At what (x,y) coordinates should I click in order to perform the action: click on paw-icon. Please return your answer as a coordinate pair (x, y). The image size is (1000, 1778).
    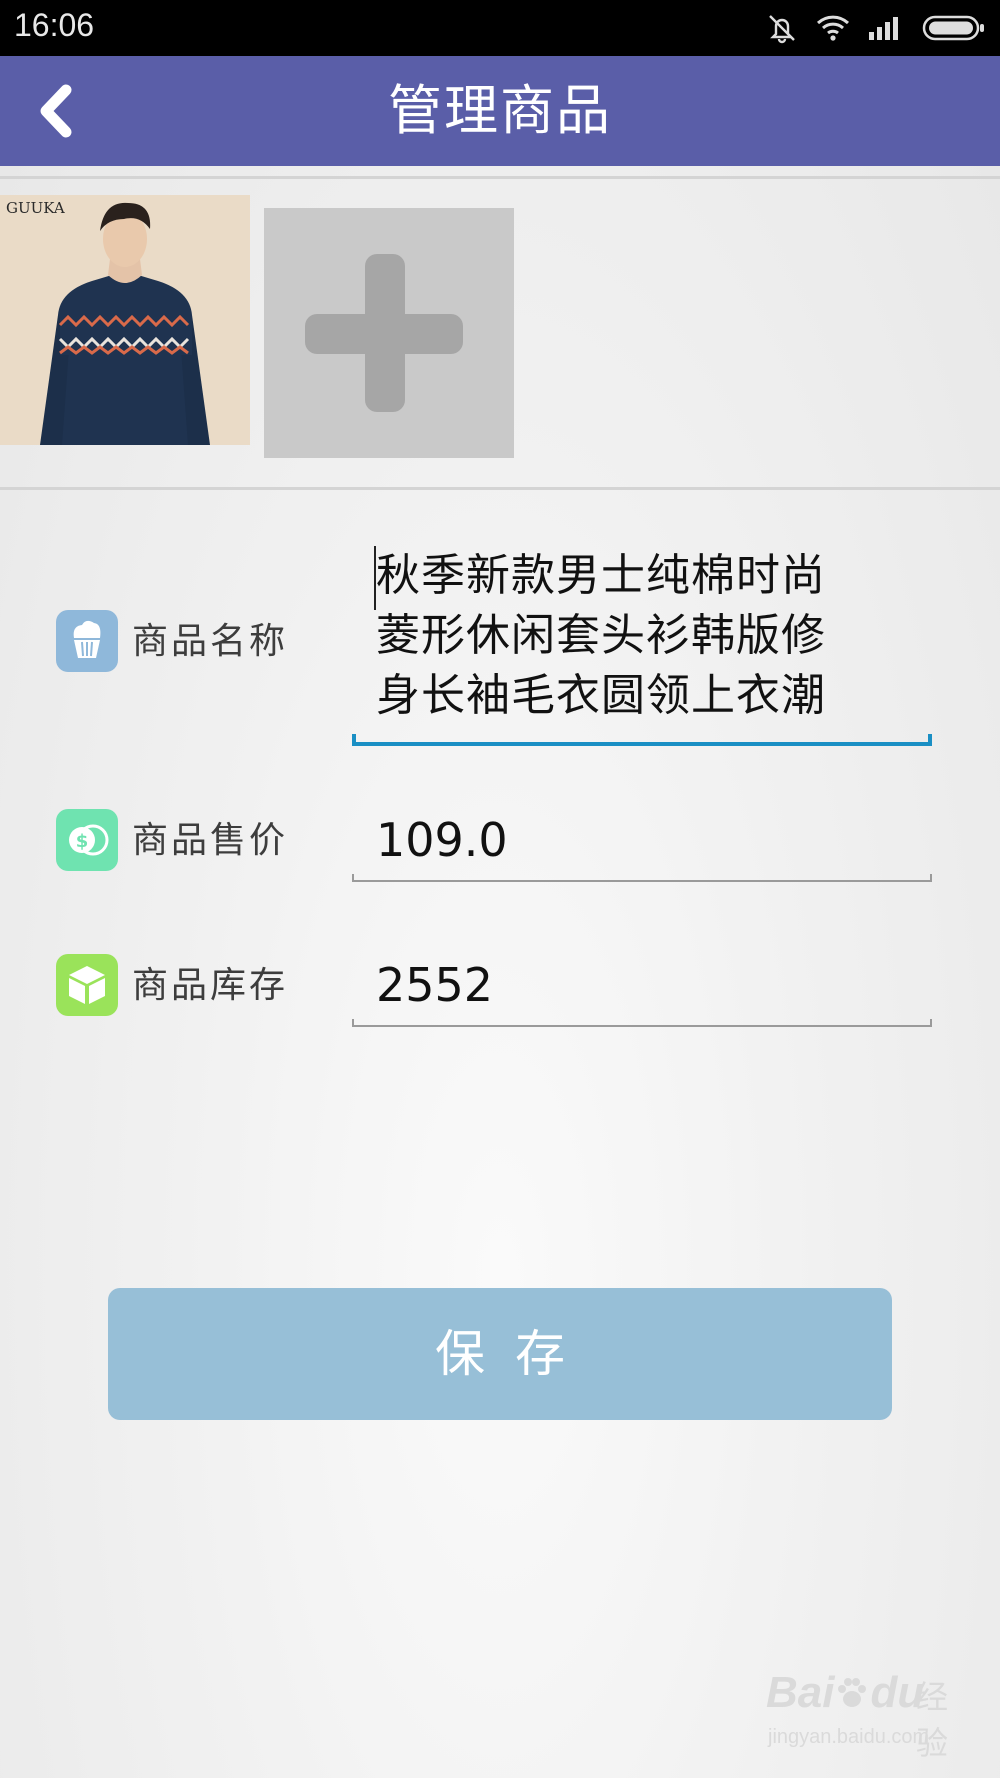
    Looking at the image, I should click on (852, 1692).